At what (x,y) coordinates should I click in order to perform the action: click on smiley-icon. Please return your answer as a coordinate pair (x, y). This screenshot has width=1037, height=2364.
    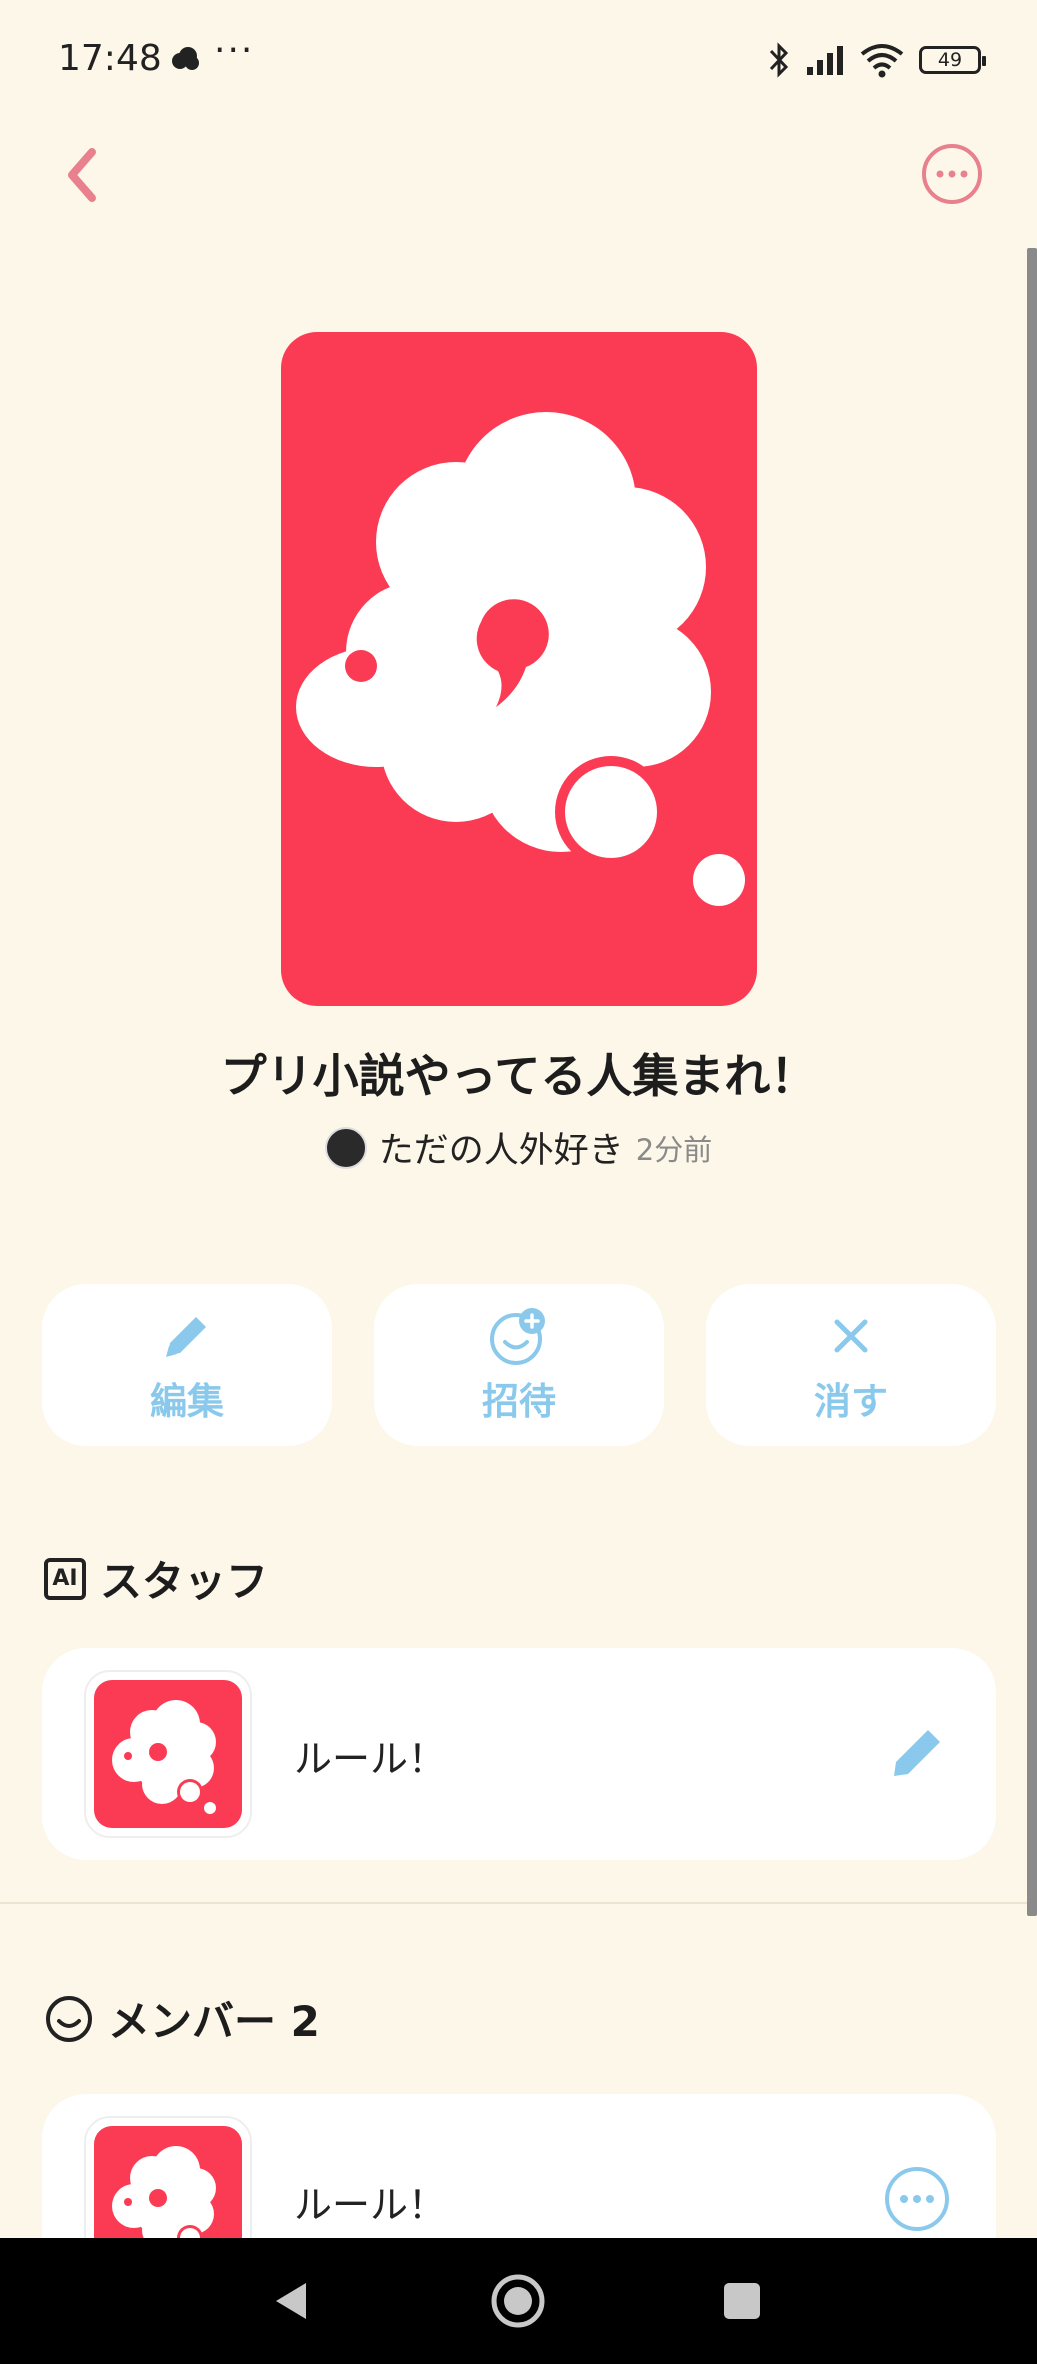
    Looking at the image, I should click on (69, 2018).